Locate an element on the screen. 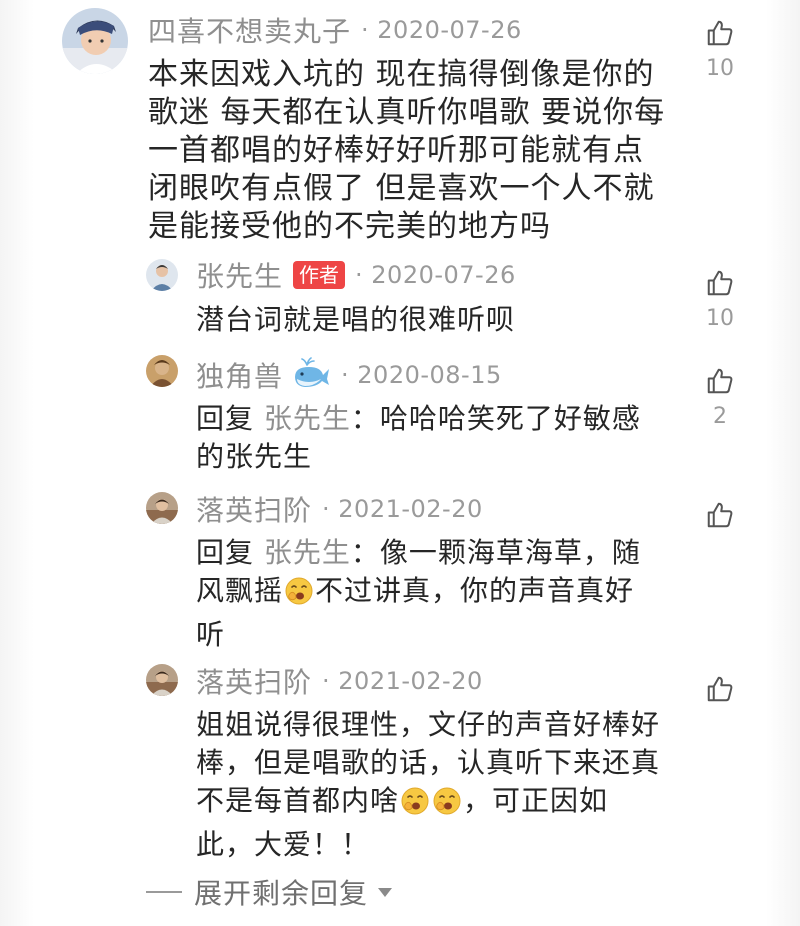 This screenshot has width=800, height=926. expand-replies-button: 展开剩余回复 is located at coordinates (269, 892).